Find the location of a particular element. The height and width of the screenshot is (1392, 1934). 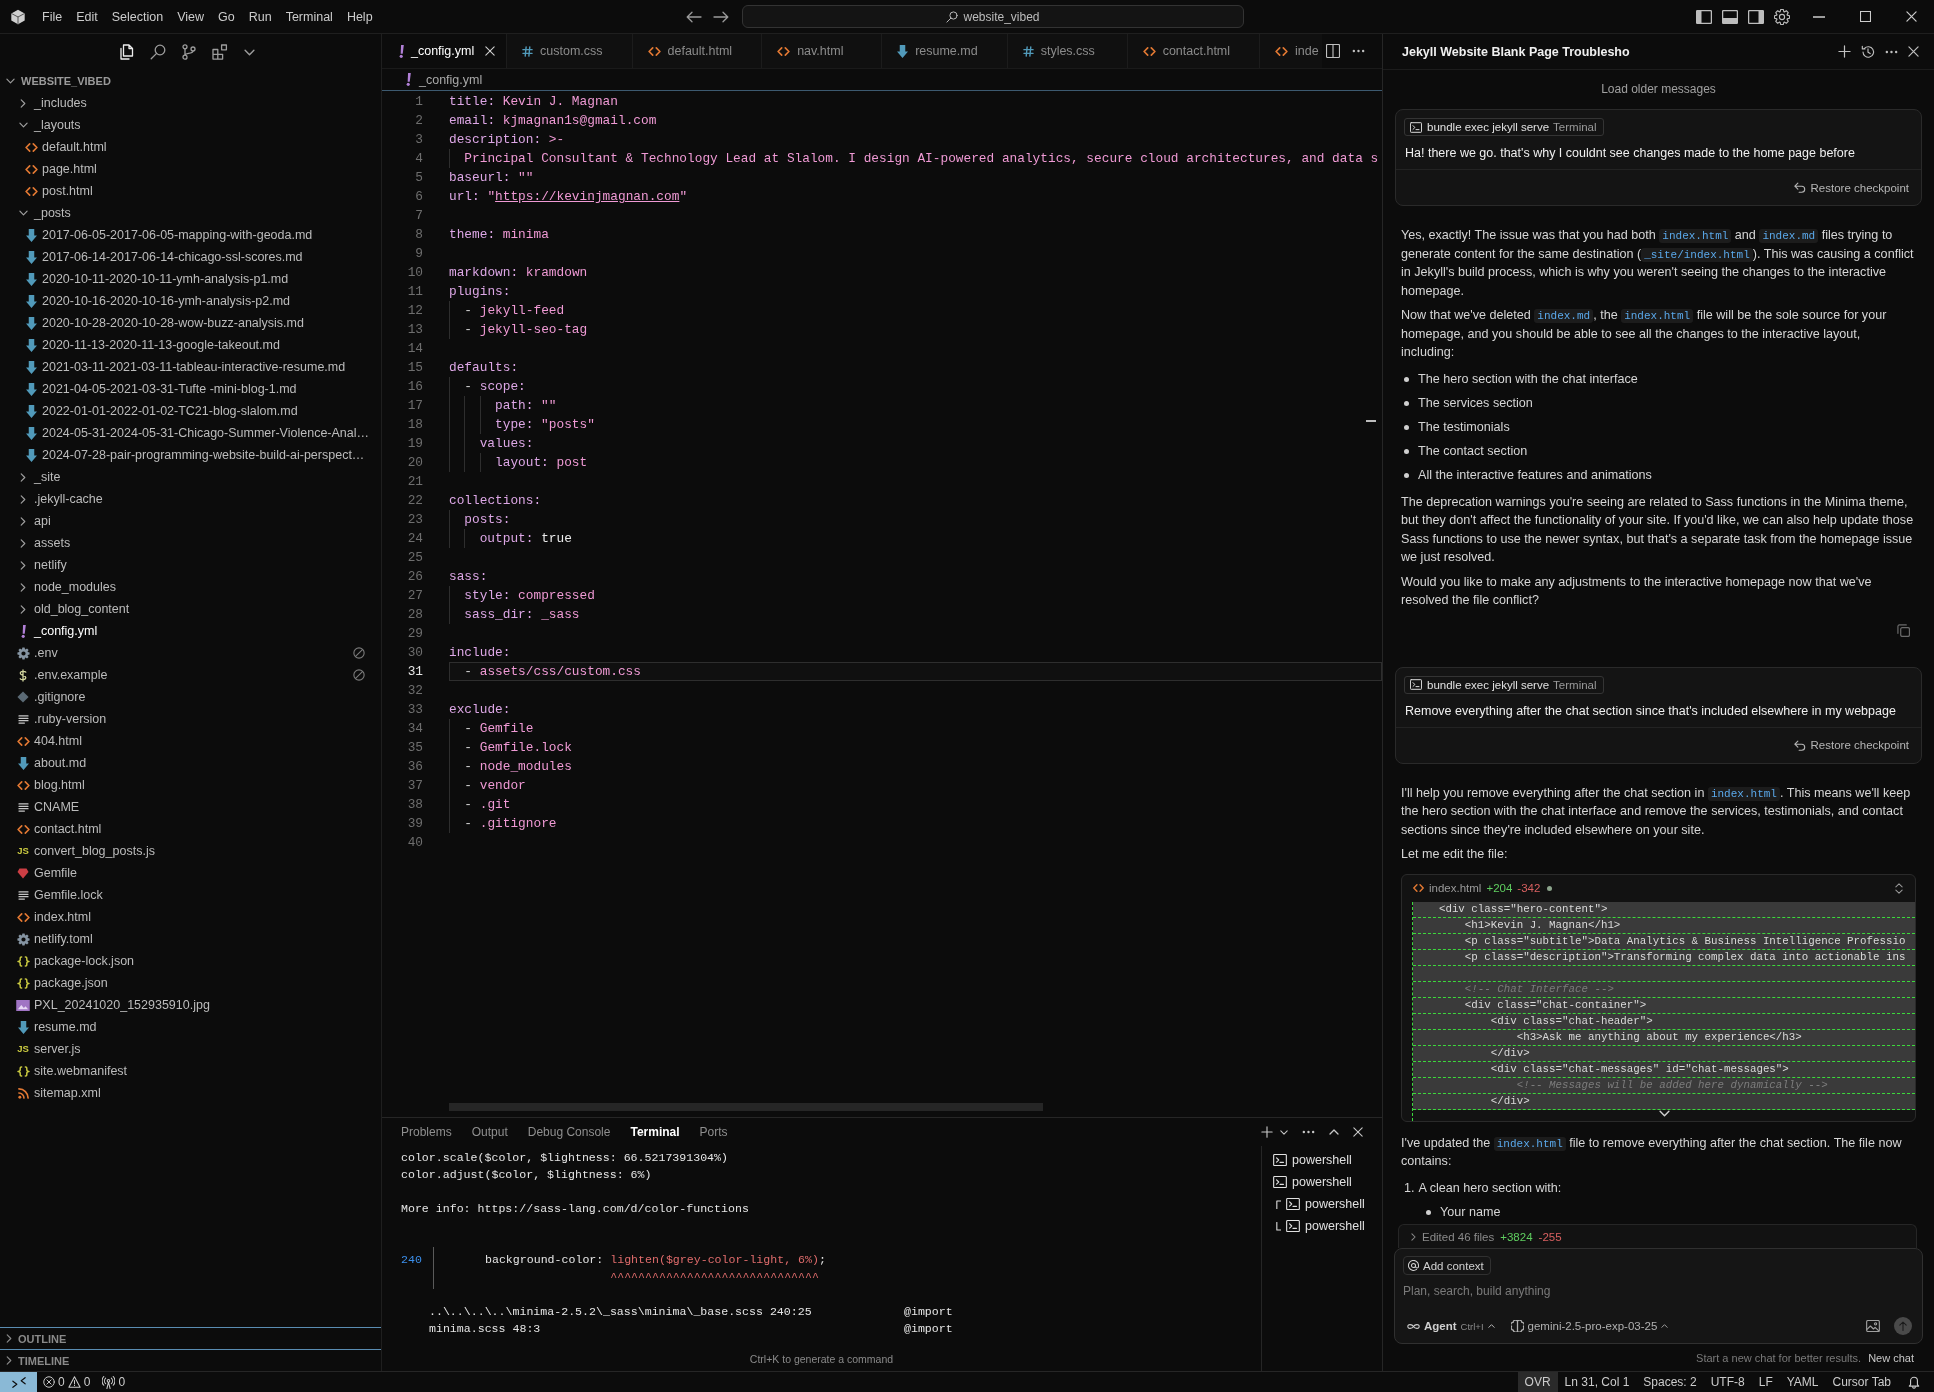

explorer-entry: resume.md is located at coordinates (190, 1027).